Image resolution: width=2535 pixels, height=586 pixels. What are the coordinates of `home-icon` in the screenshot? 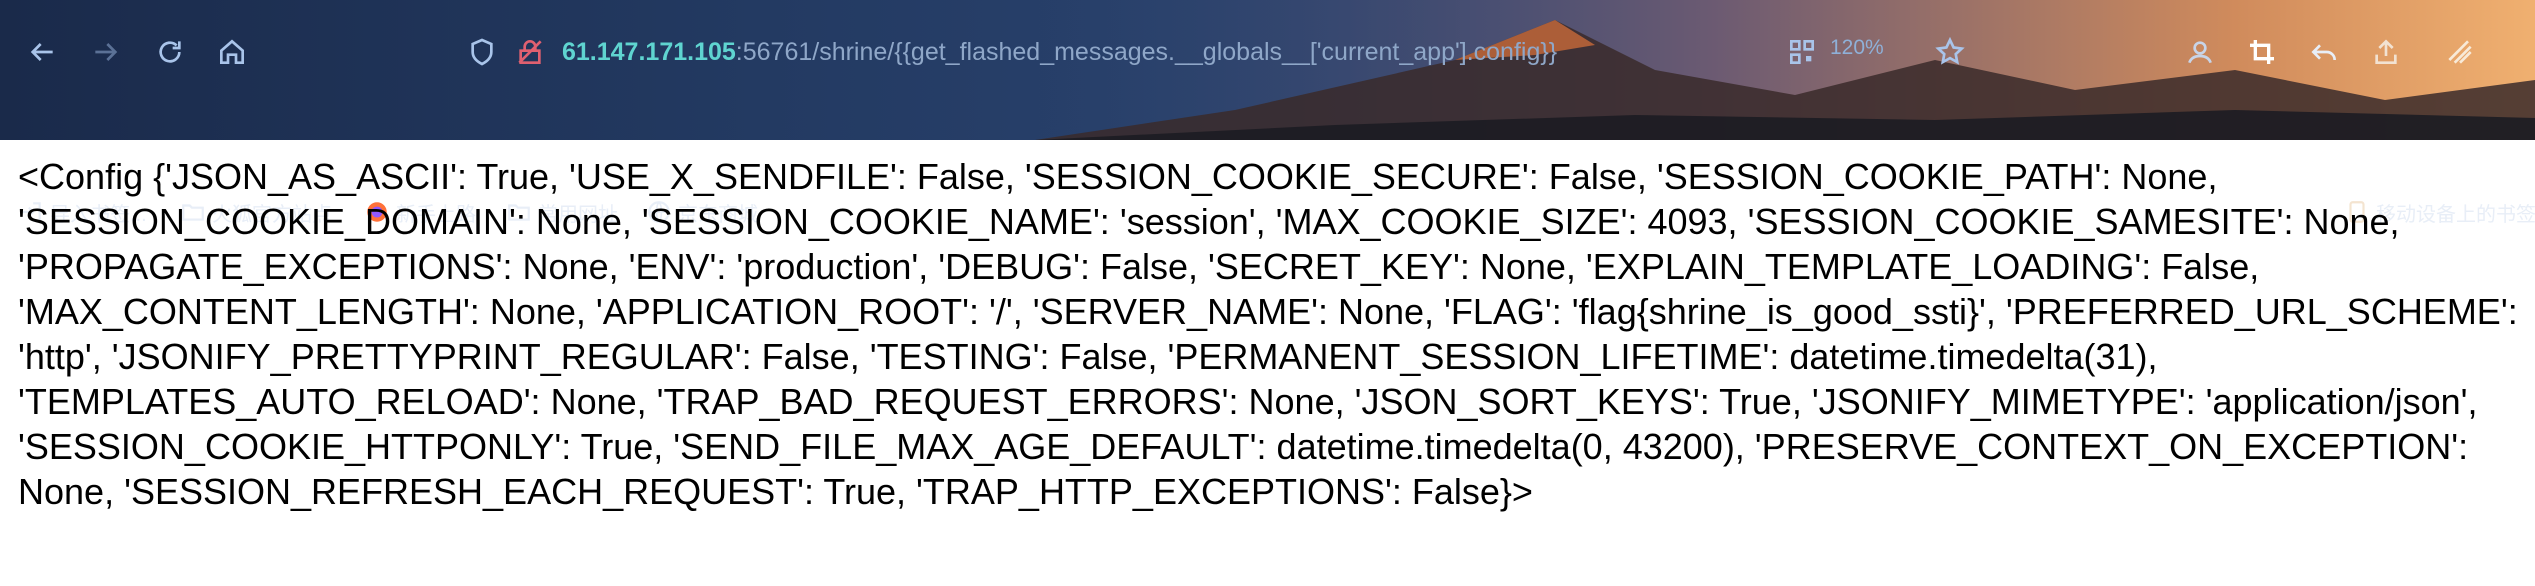 It's located at (232, 51).